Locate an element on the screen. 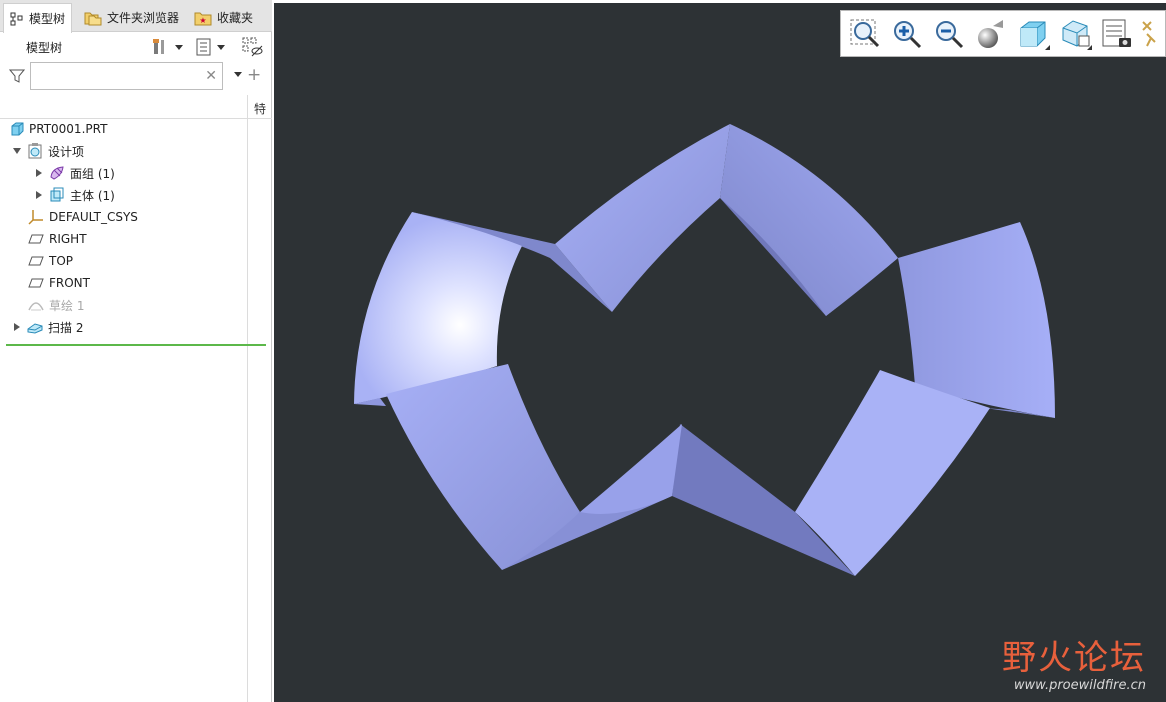 Image resolution: width=1166 pixels, height=702 pixels. quilt-icon is located at coordinates (57, 173).